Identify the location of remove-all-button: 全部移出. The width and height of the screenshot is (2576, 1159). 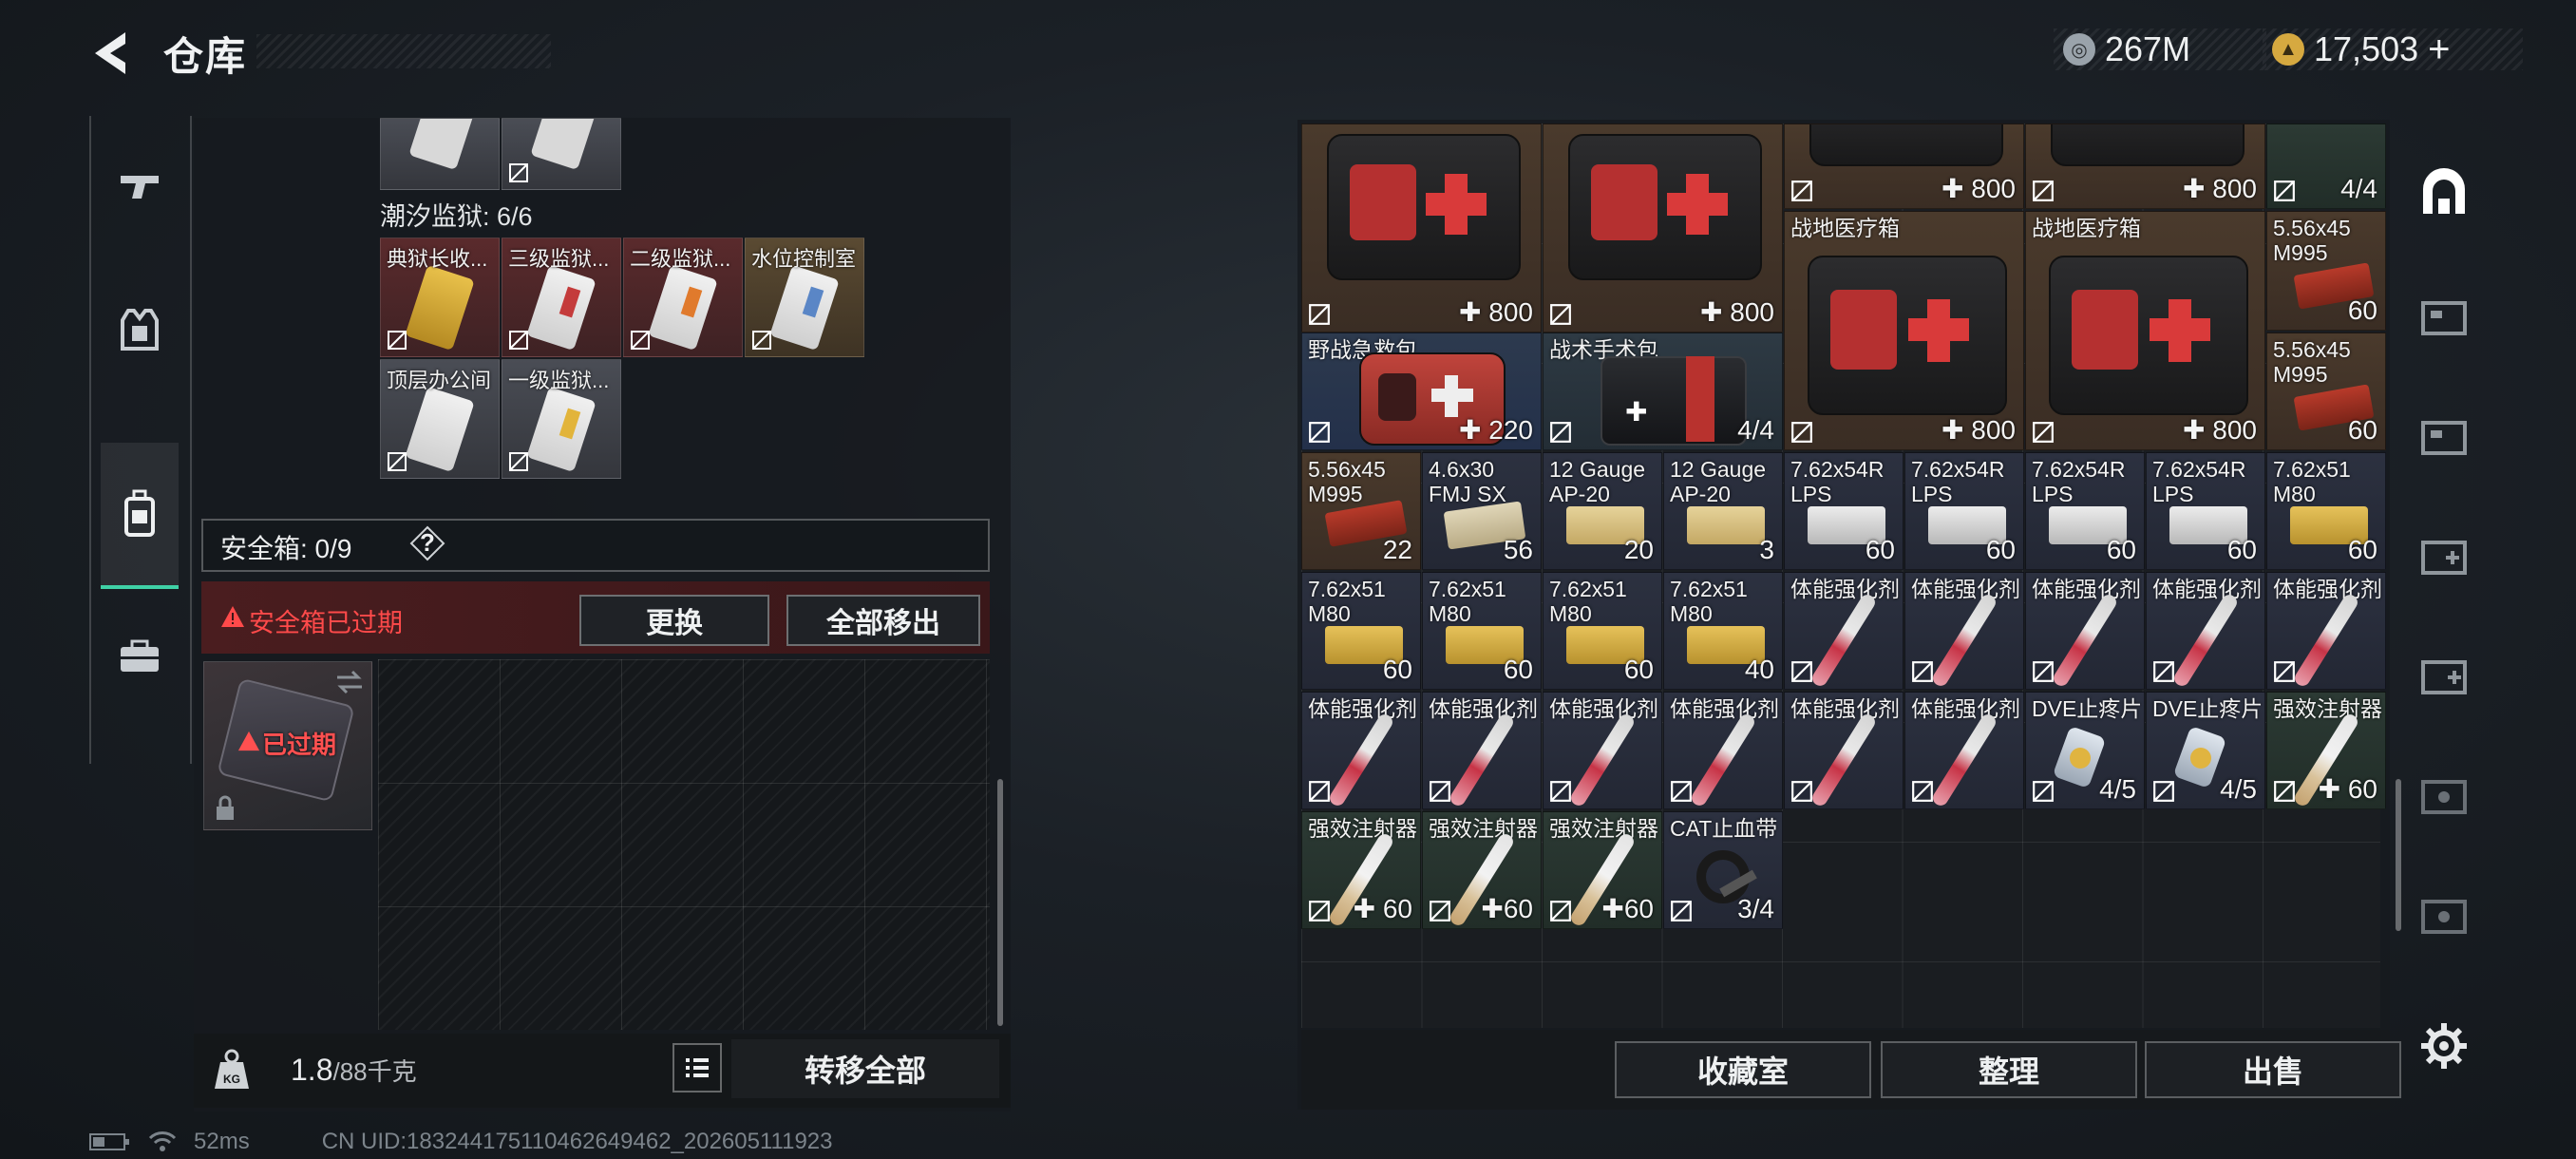
(883, 620).